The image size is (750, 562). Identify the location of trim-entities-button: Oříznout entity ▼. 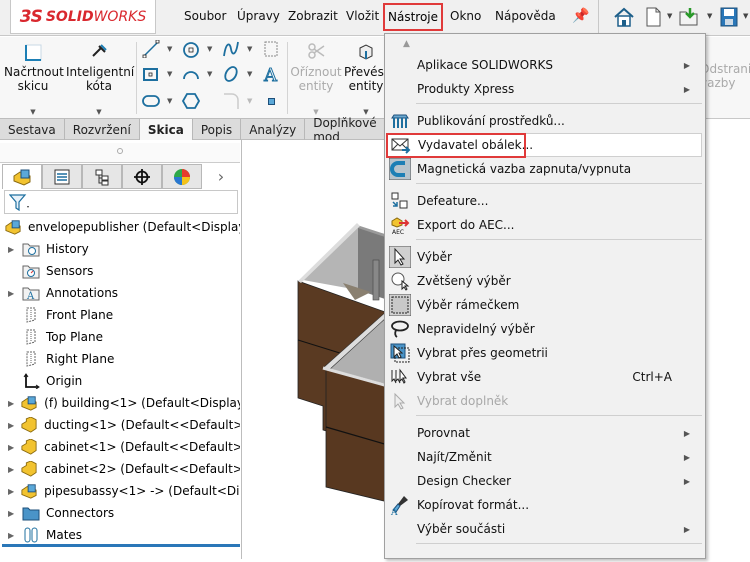
(316, 80).